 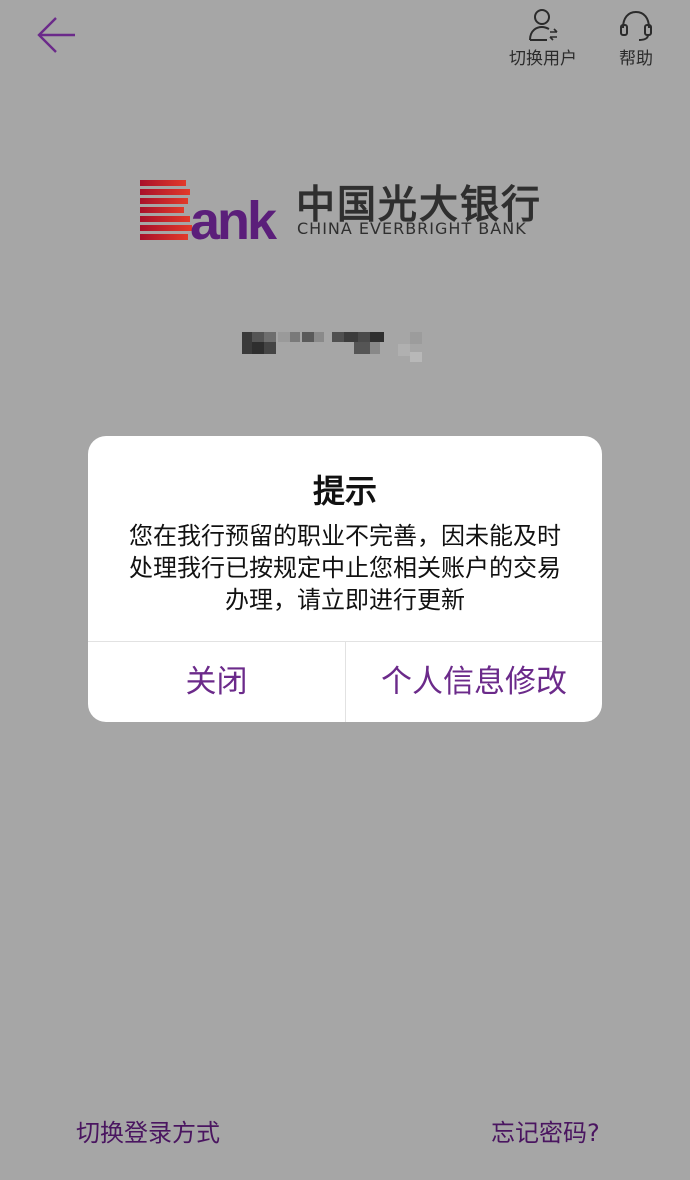 What do you see at coordinates (636, 59) in the screenshot?
I see `help-label: 帮助` at bounding box center [636, 59].